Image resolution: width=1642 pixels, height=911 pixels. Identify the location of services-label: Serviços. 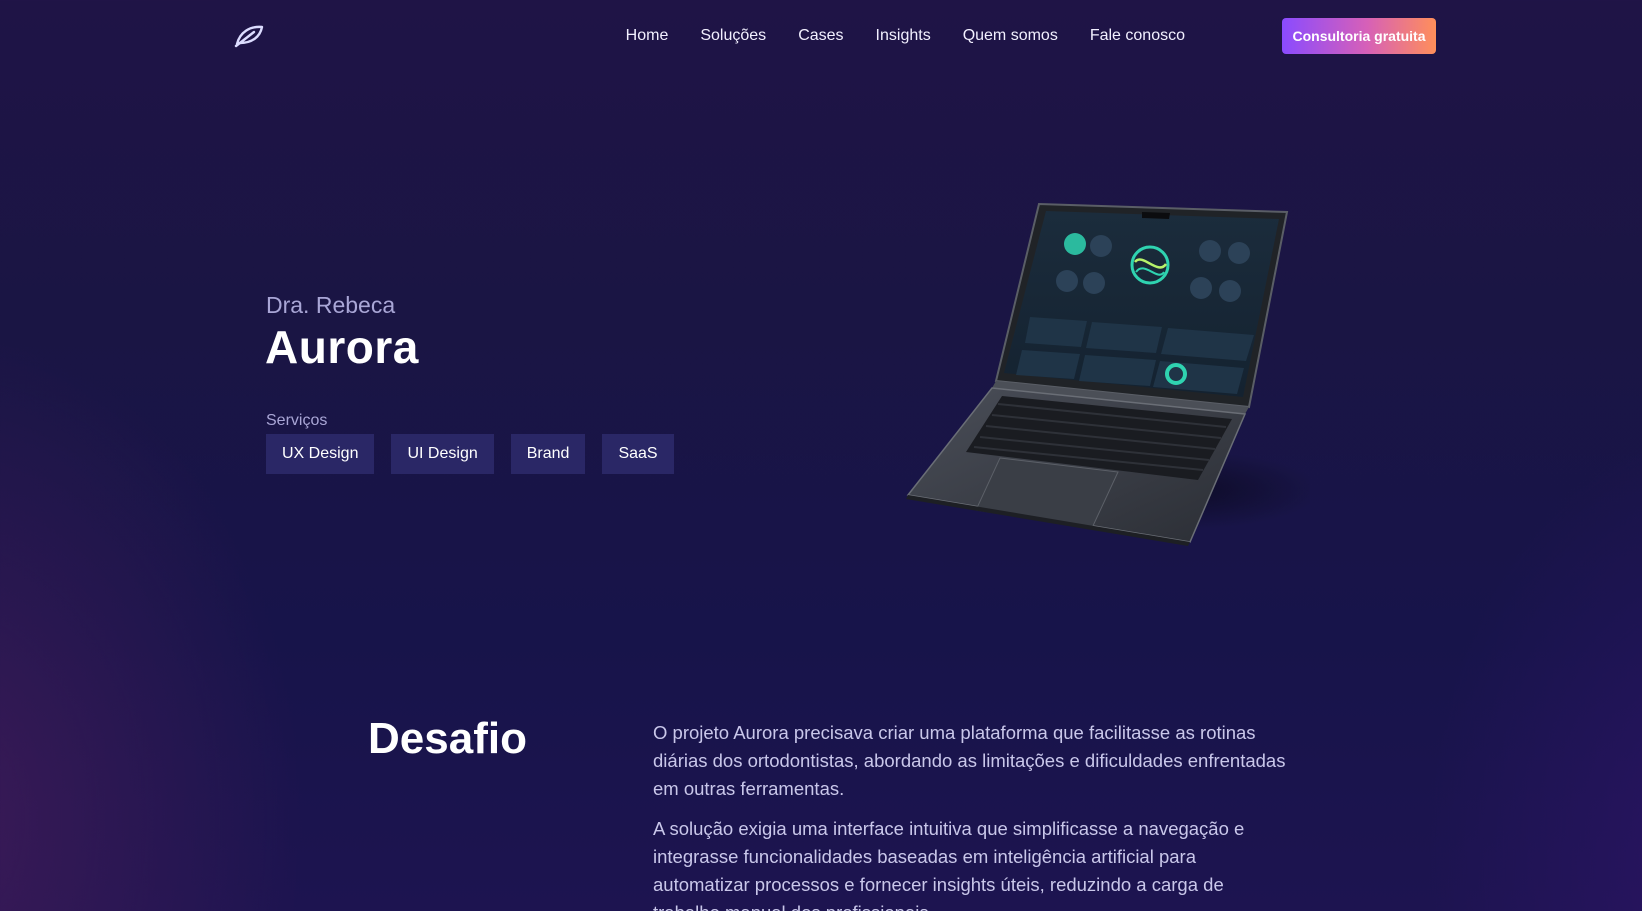
(297, 420).